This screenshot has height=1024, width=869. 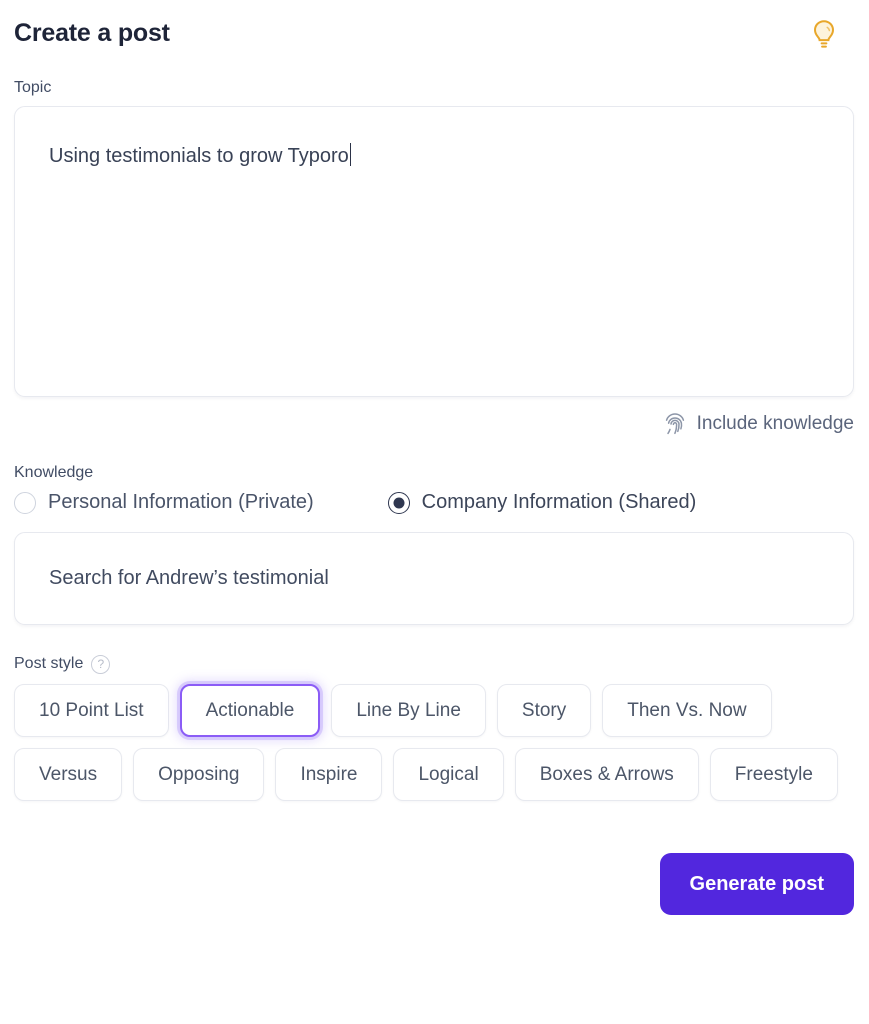 What do you see at coordinates (434, 884) in the screenshot?
I see `panel-footer: Generate post` at bounding box center [434, 884].